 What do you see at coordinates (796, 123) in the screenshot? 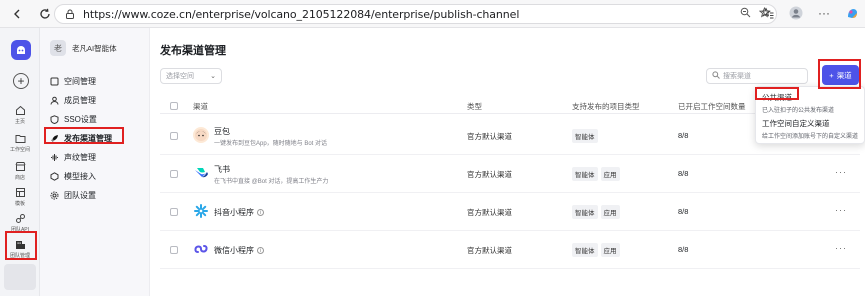
I see `menu-item-title: 工作空间自定义渠道` at bounding box center [796, 123].